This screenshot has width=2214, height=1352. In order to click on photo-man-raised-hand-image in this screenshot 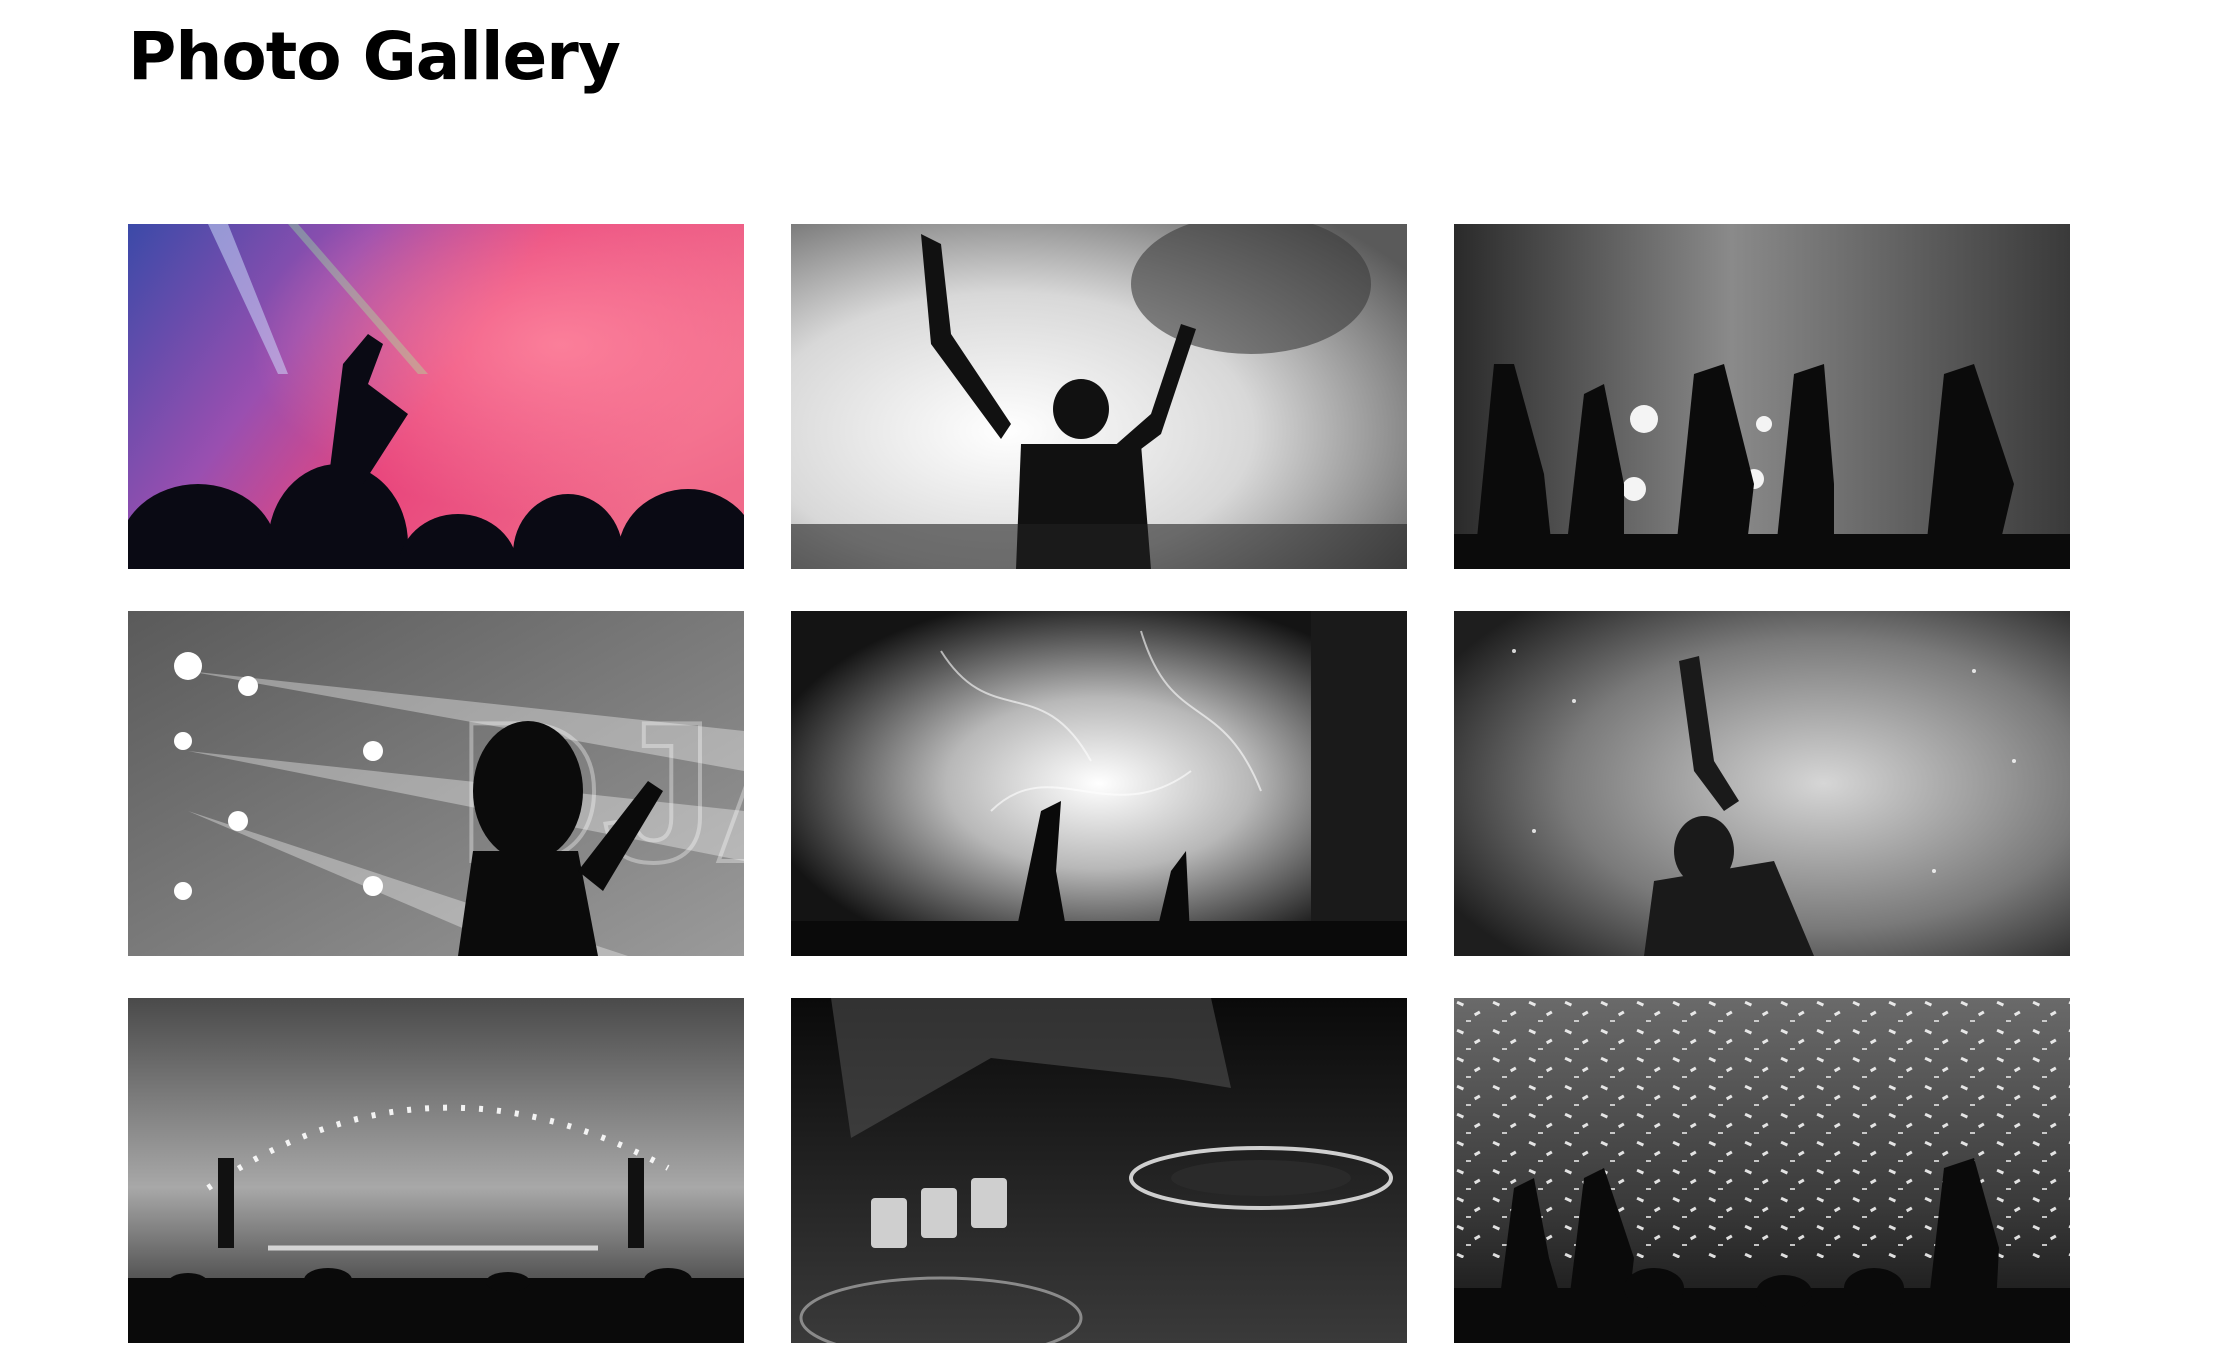, I will do `click(1762, 783)`.